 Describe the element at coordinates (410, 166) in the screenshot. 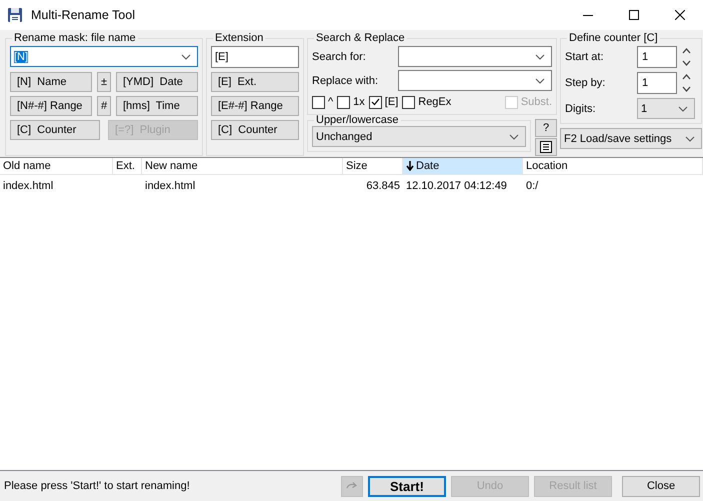

I see `sort-arrow-icon` at that location.